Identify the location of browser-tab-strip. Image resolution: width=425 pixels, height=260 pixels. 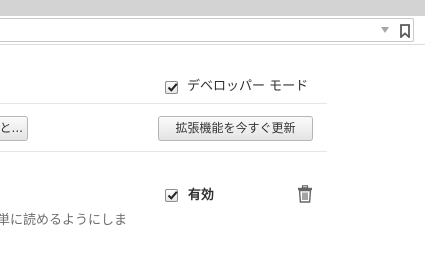
(212, 8).